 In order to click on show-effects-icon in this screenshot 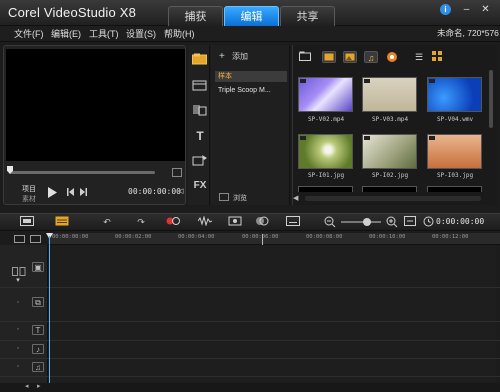, I will do `click(392, 57)`.